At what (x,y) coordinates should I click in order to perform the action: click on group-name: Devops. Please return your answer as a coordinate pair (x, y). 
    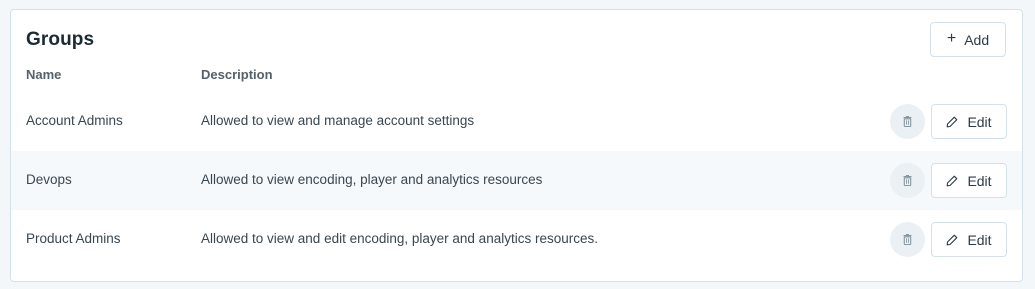
    Looking at the image, I should click on (49, 179).